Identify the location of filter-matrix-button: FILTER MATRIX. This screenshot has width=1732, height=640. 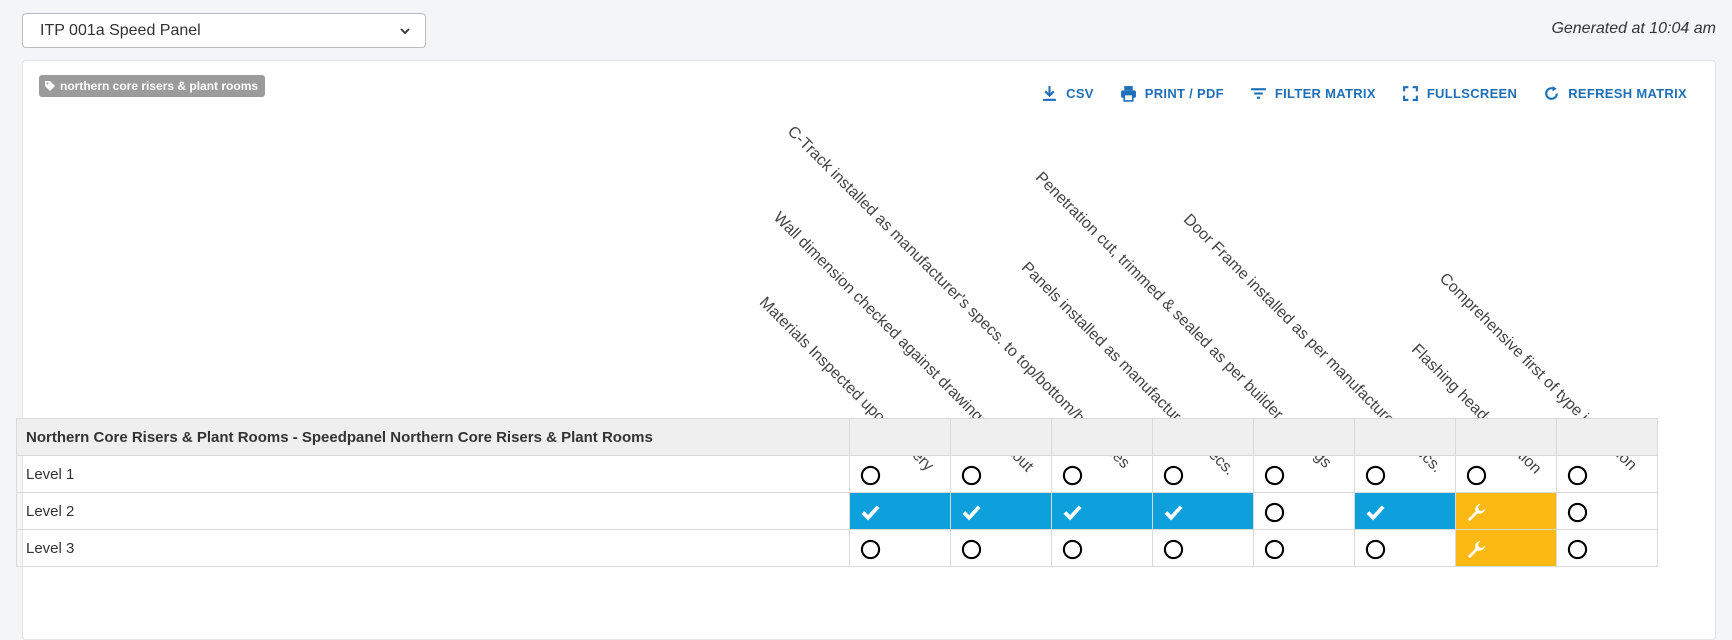
(1313, 93).